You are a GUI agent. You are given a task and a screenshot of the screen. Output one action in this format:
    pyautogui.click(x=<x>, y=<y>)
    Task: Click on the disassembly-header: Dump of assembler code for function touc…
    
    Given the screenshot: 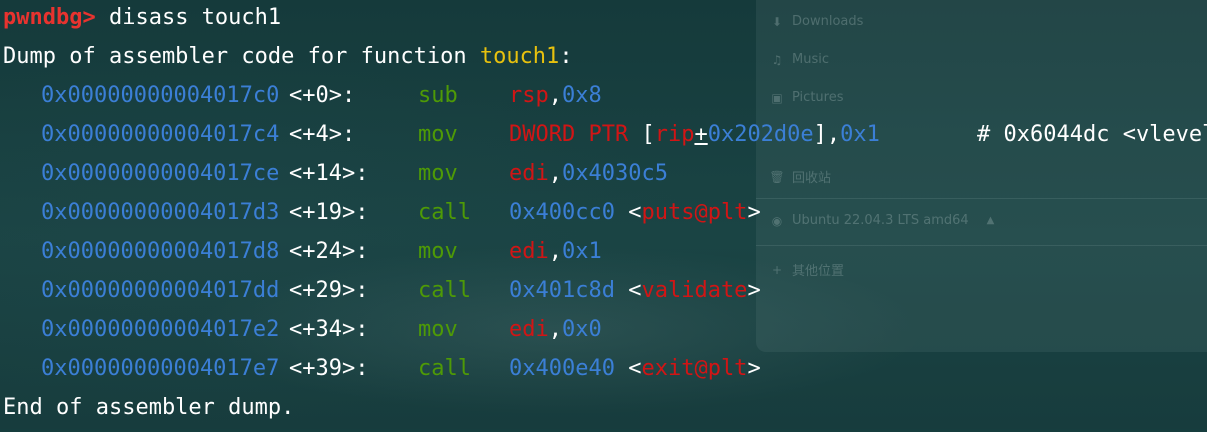 What is the action you would take?
    pyautogui.click(x=288, y=61)
    